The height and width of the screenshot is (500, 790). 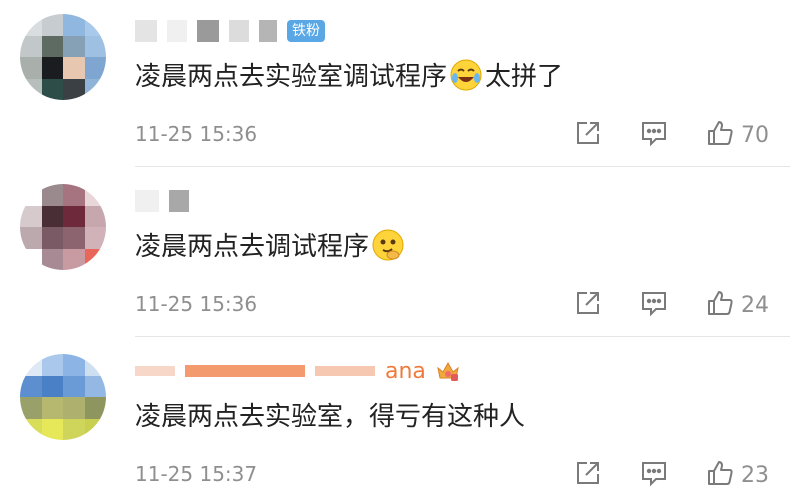 I want to click on laughing-tears-emoji-icon, so click(x=466, y=75).